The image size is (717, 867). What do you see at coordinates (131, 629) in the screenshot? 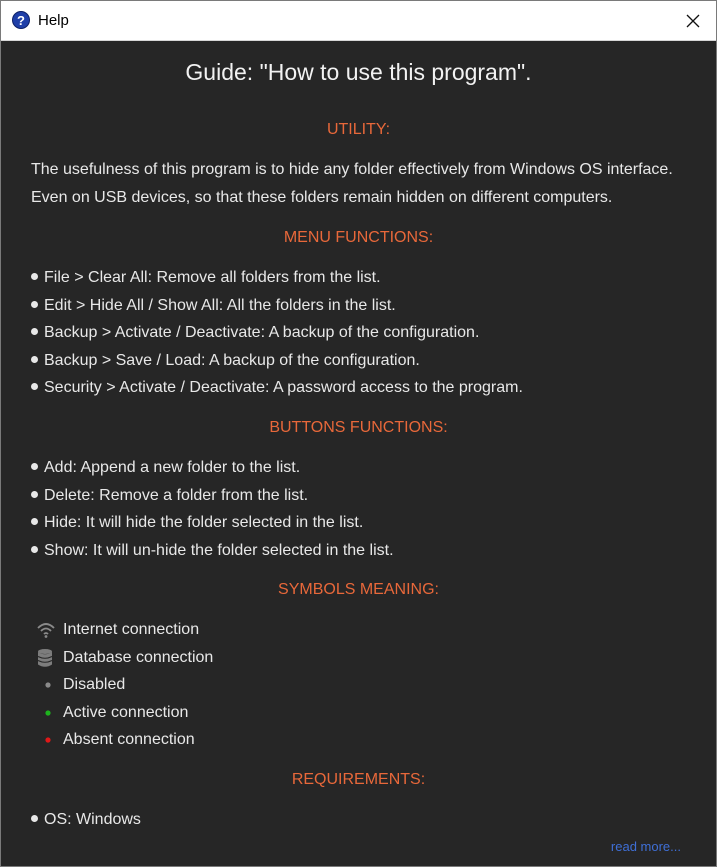
I see `symbol-label: Internet connection` at bounding box center [131, 629].